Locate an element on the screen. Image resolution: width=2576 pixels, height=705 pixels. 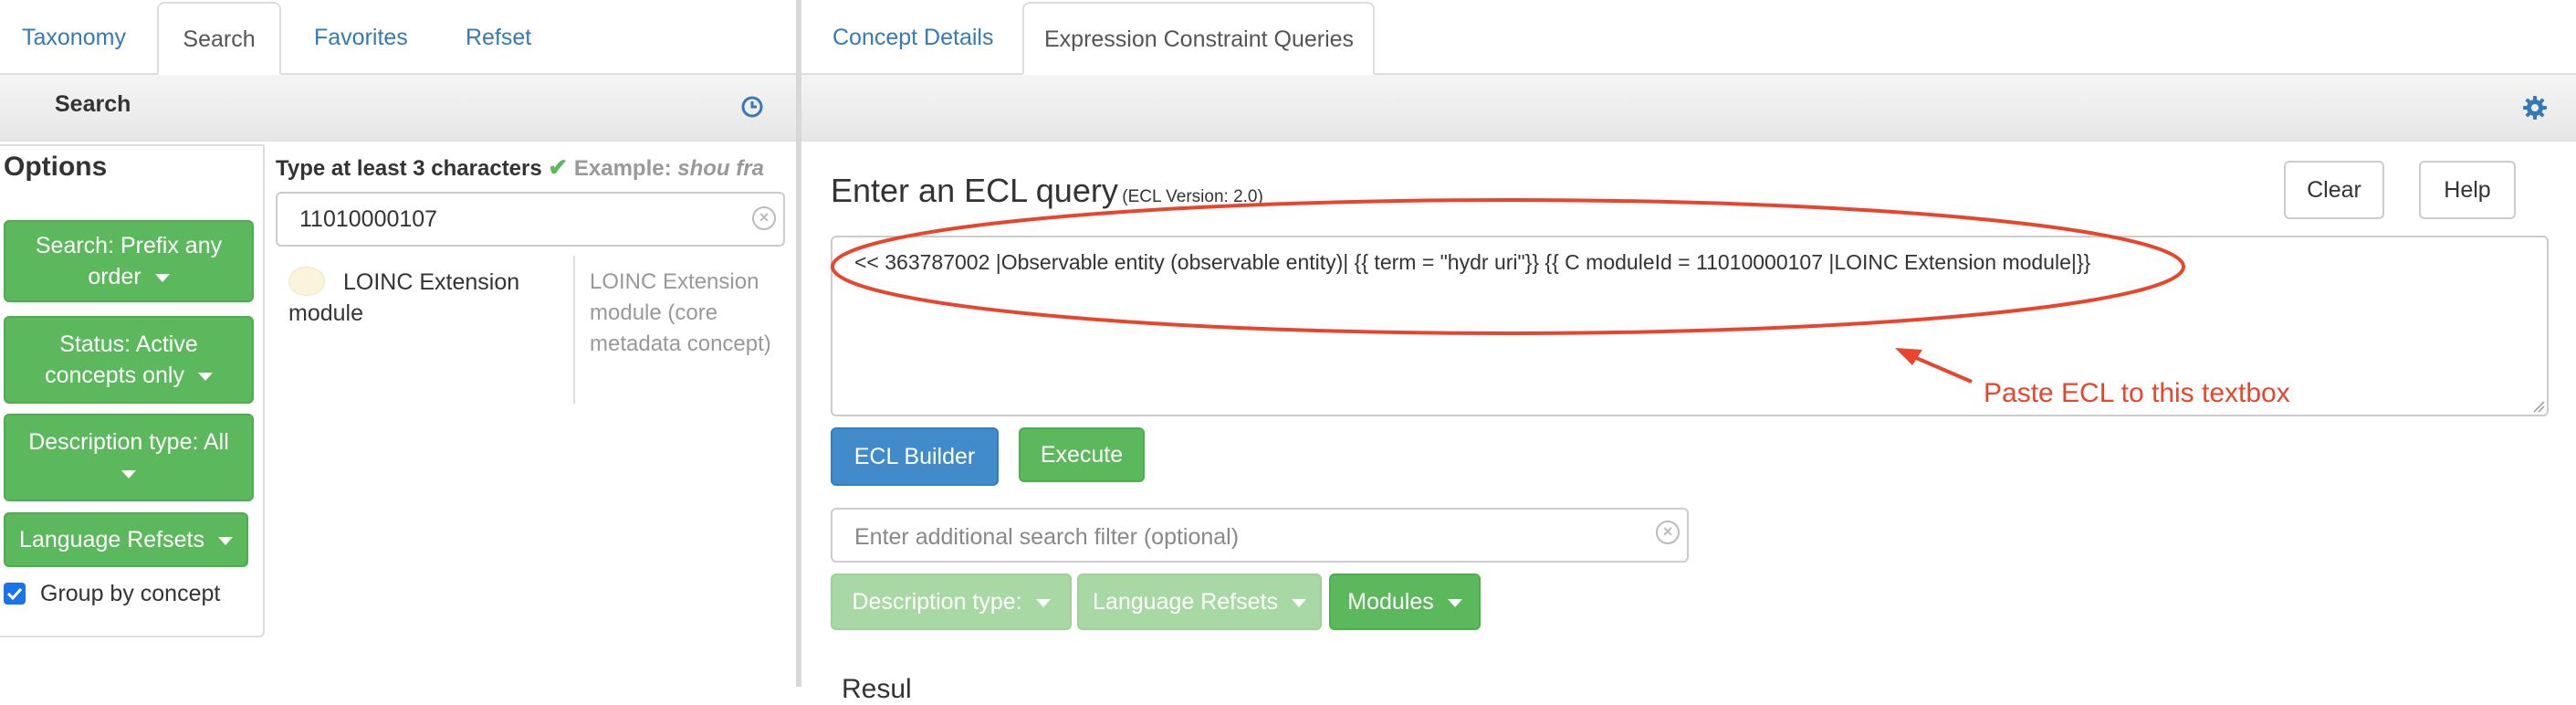
modules-filter-button: Modules is located at coordinates (1405, 601).